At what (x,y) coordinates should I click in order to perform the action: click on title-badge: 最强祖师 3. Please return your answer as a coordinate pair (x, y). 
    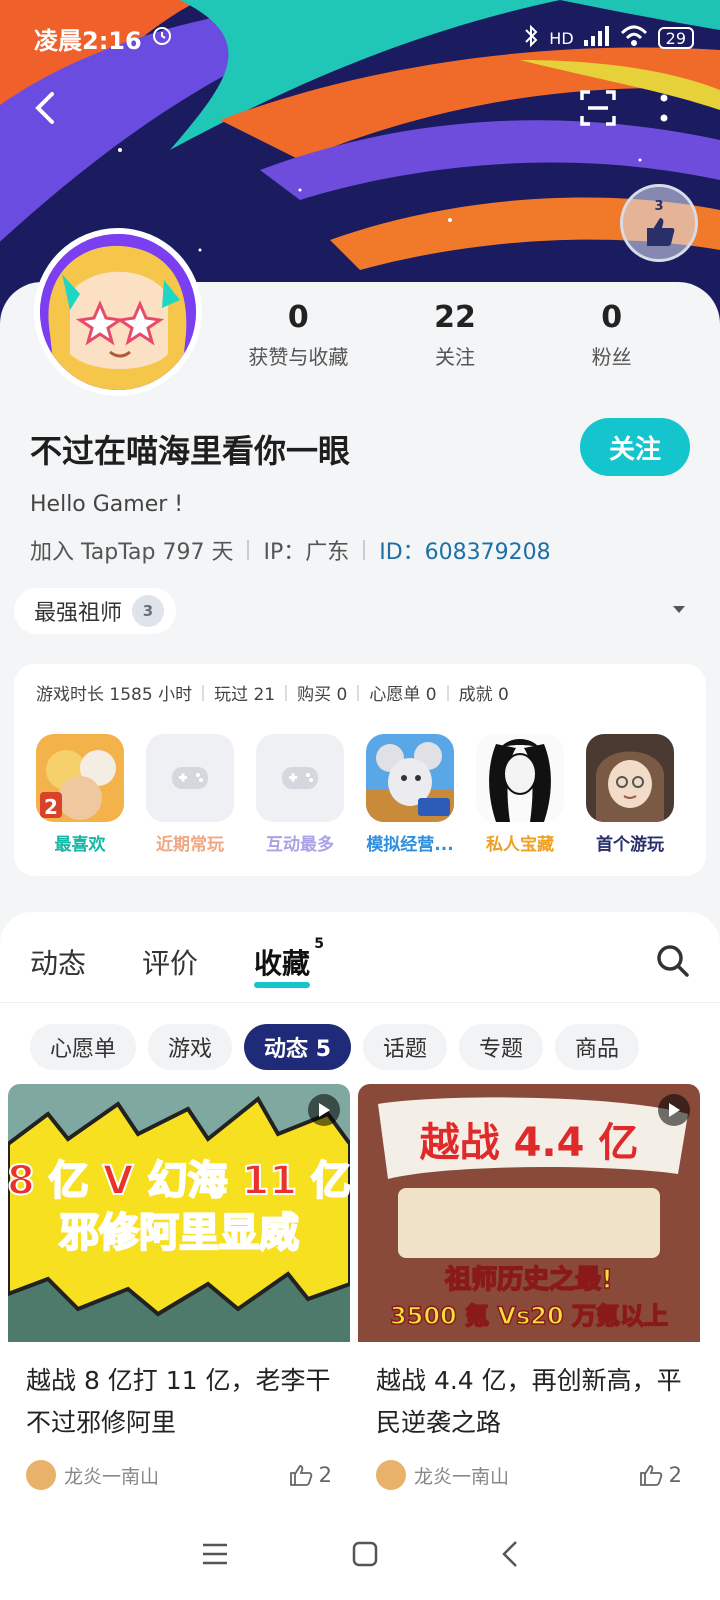
    Looking at the image, I should click on (95, 611).